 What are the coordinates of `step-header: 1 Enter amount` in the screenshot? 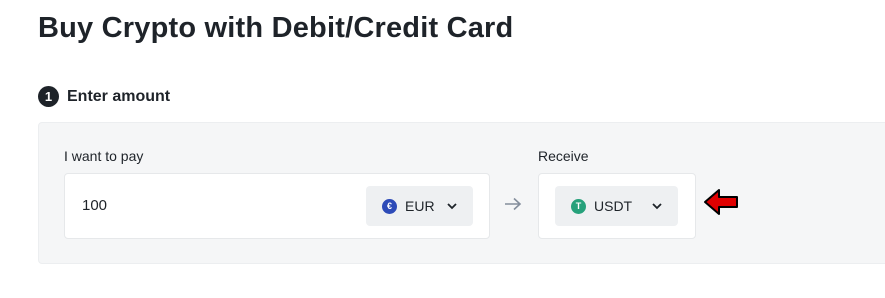 It's located at (104, 96).